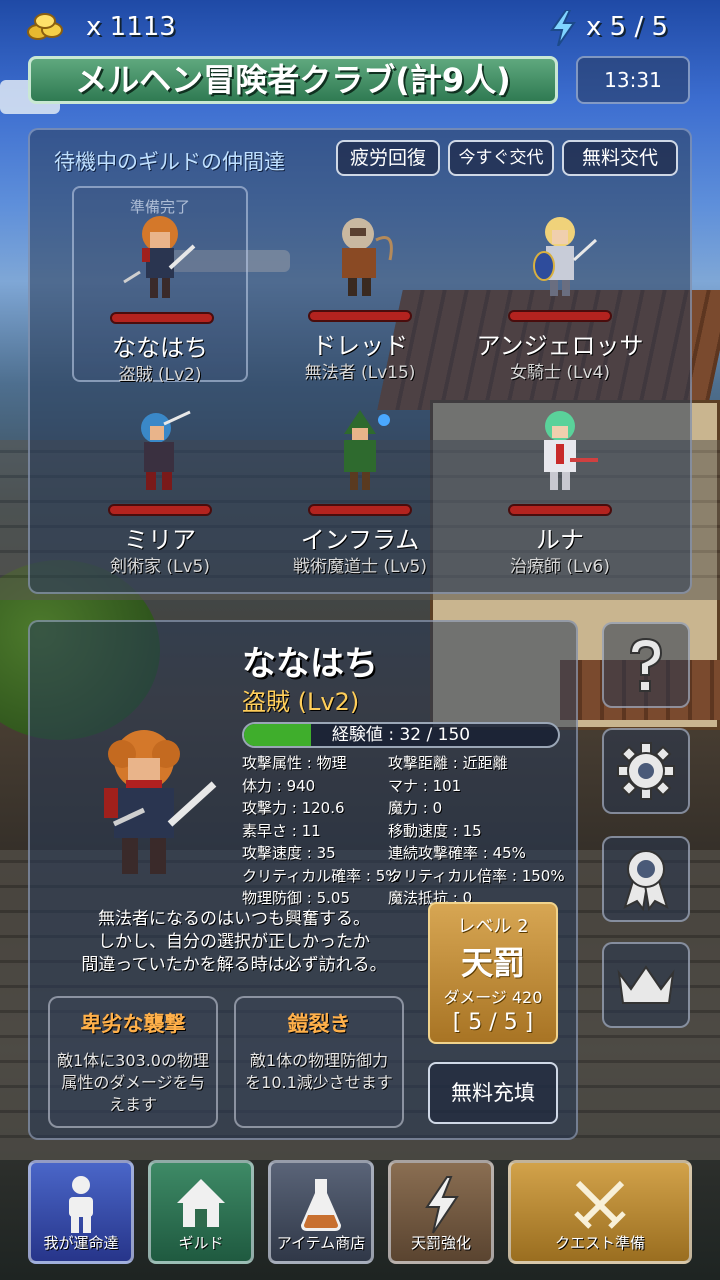 This screenshot has height=1280, width=720. I want to click on thief-sprite-icon, so click(159, 257).